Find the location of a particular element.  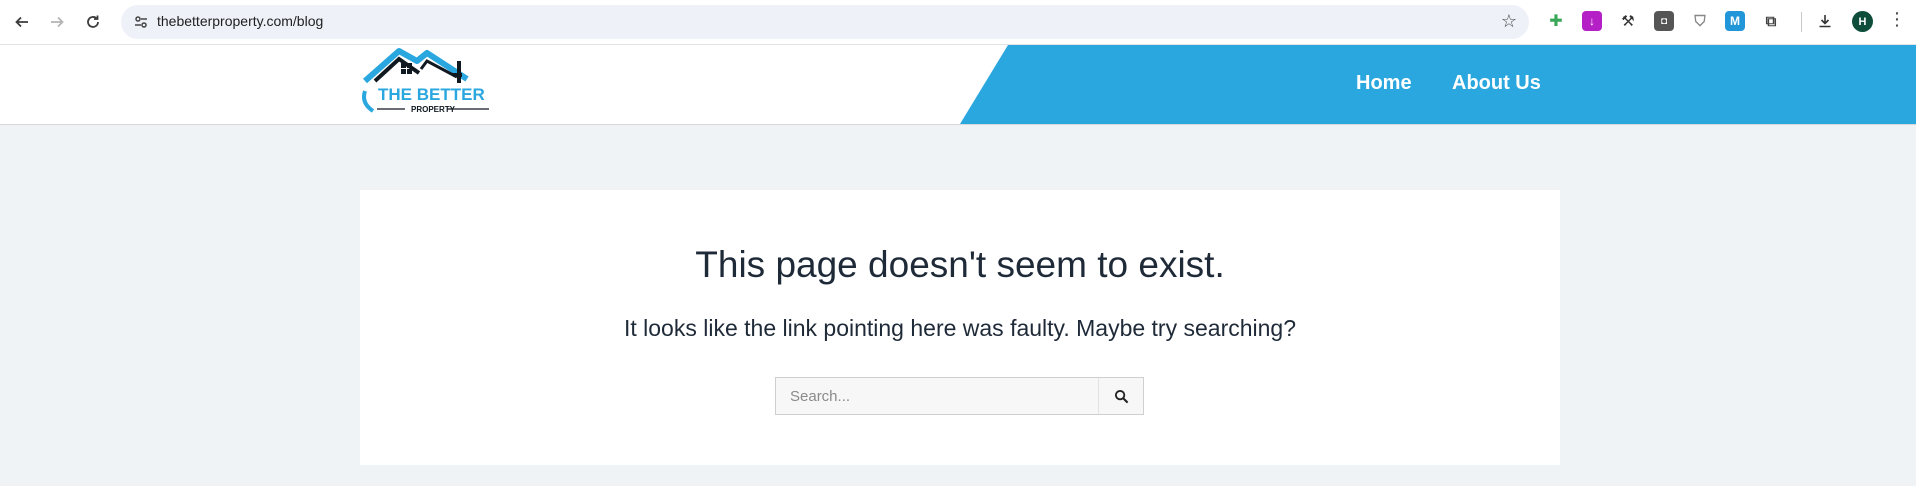

arrow-left-icon is located at coordinates (21, 22).